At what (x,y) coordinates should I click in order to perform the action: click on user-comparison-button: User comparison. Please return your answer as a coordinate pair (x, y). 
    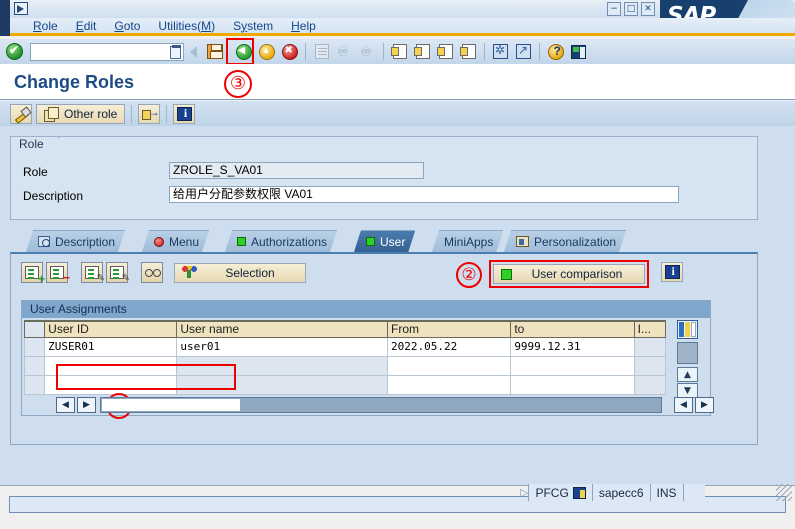
    Looking at the image, I should click on (569, 274).